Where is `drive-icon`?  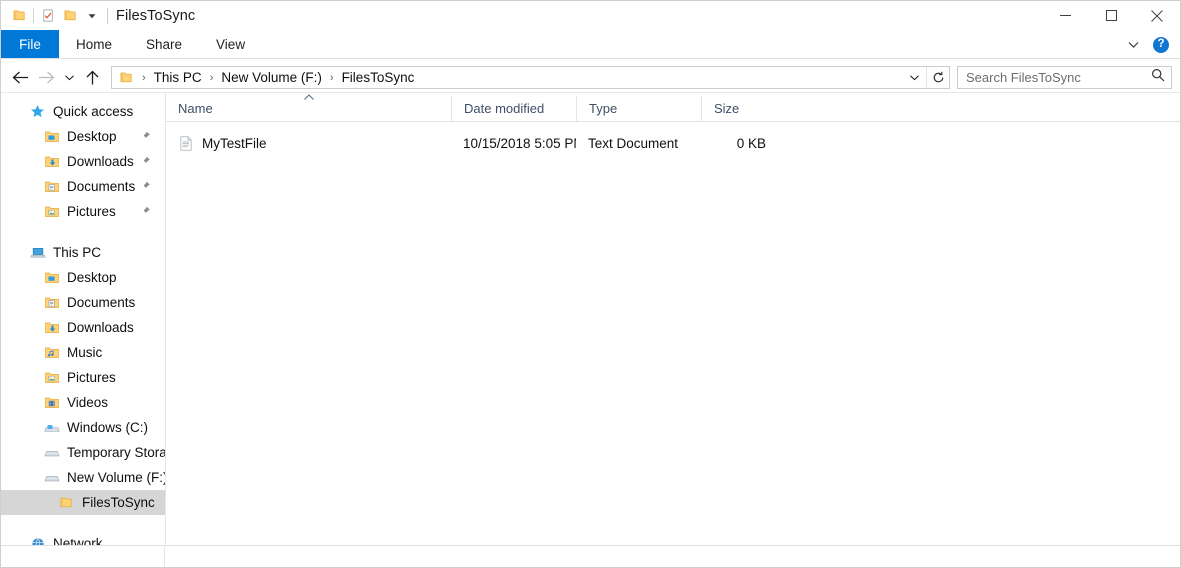
drive-icon is located at coordinates (51, 452).